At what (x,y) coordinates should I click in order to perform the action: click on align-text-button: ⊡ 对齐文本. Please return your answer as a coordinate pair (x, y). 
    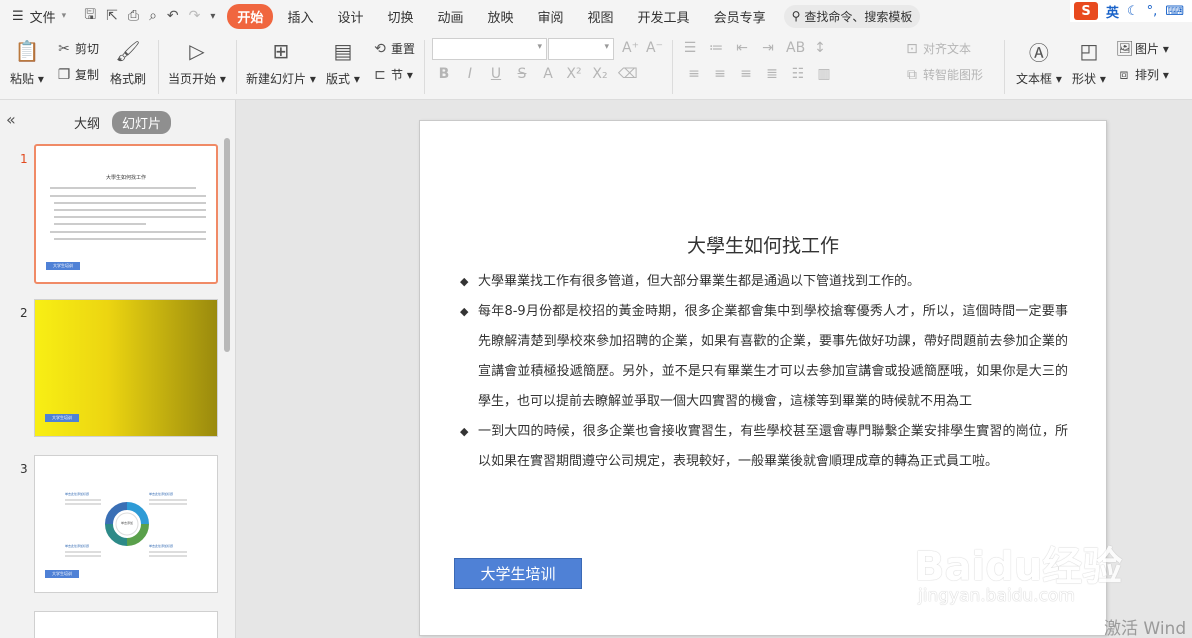
    Looking at the image, I should click on (937, 48).